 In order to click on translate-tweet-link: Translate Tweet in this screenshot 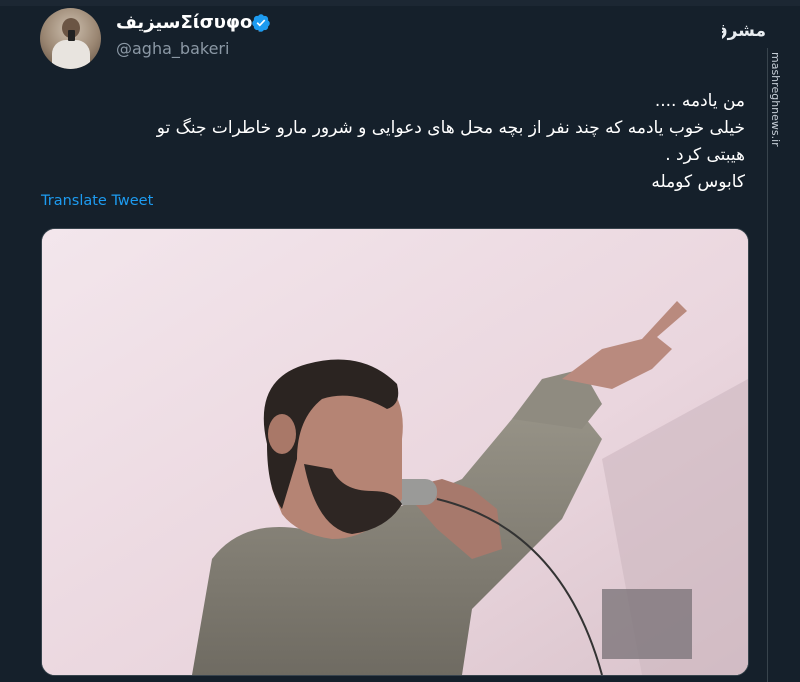, I will do `click(97, 201)`.